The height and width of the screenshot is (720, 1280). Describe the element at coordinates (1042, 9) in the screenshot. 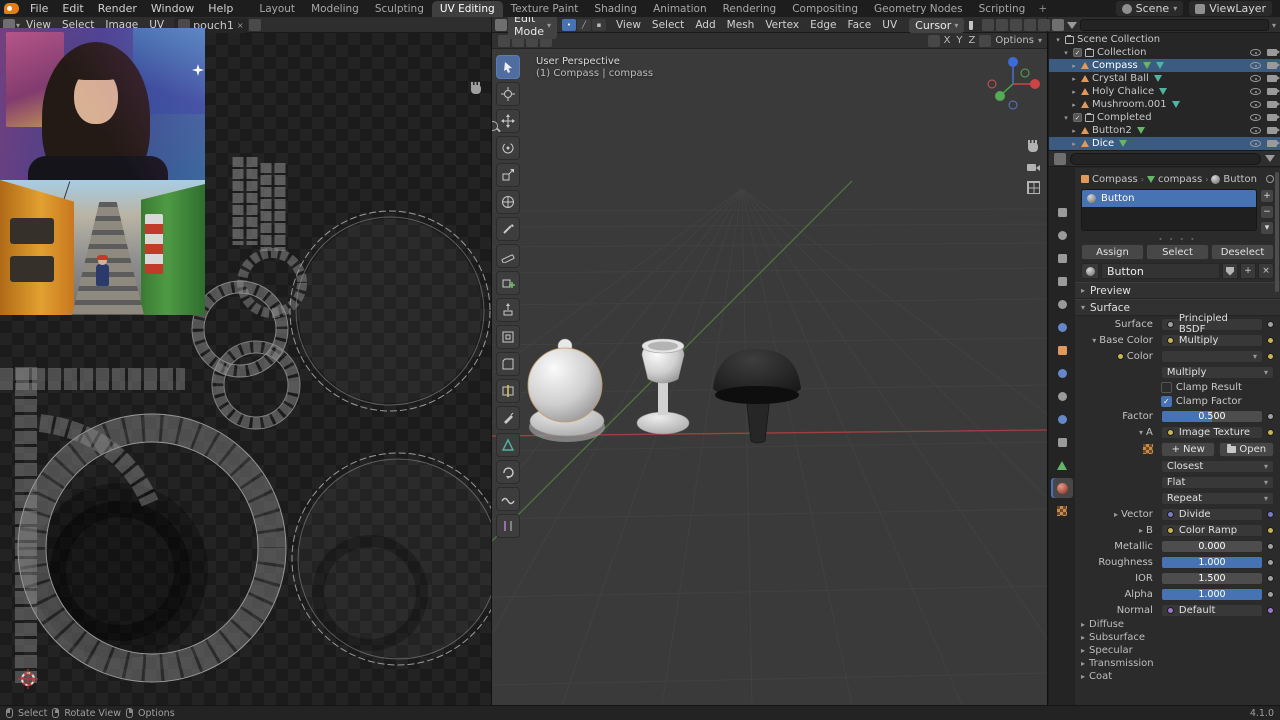

I see `add-workspace-button: +` at that location.